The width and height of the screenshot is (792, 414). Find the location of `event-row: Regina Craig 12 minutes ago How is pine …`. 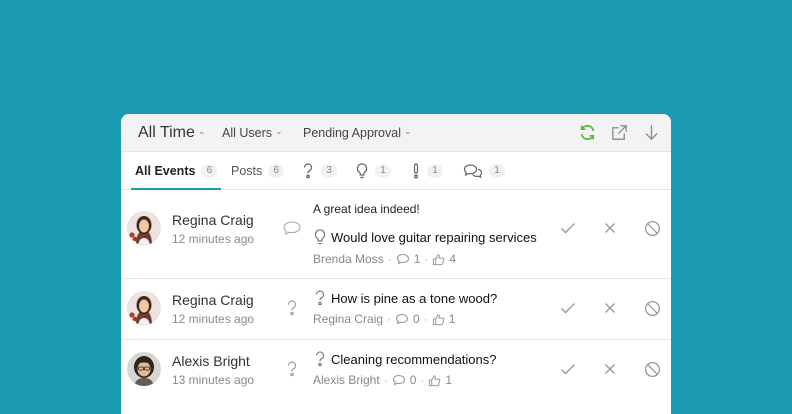

event-row: Regina Craig 12 minutes ago How is pine … is located at coordinates (396, 309).